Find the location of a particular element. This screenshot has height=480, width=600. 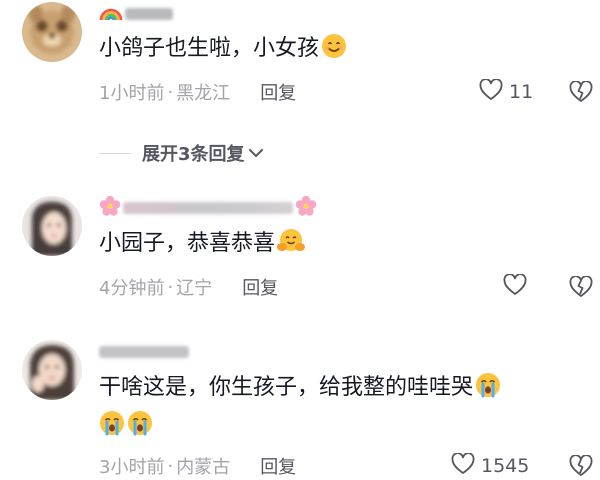

comment-text: 干啥这是，你生孩子，给我整的哇哇哭 is located at coordinates (300, 389).